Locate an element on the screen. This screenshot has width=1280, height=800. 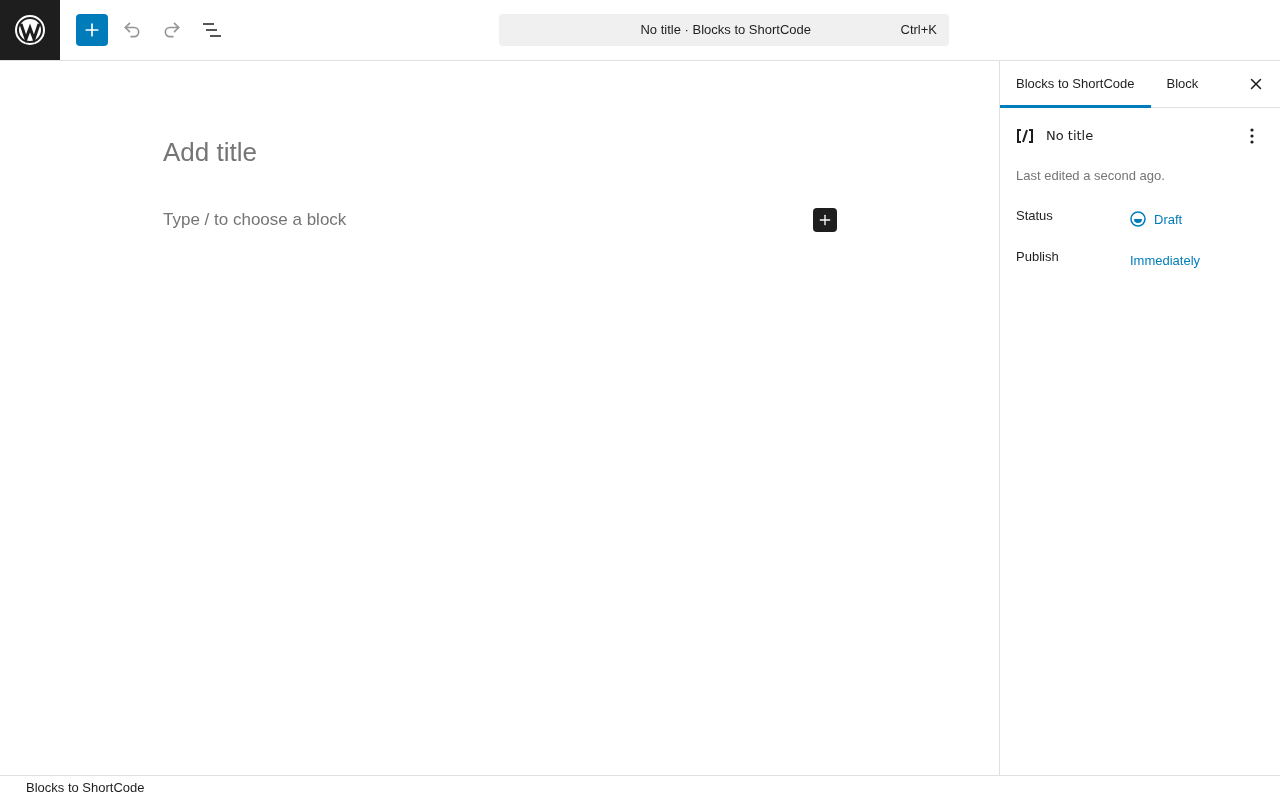
undo-icon is located at coordinates (132, 30).